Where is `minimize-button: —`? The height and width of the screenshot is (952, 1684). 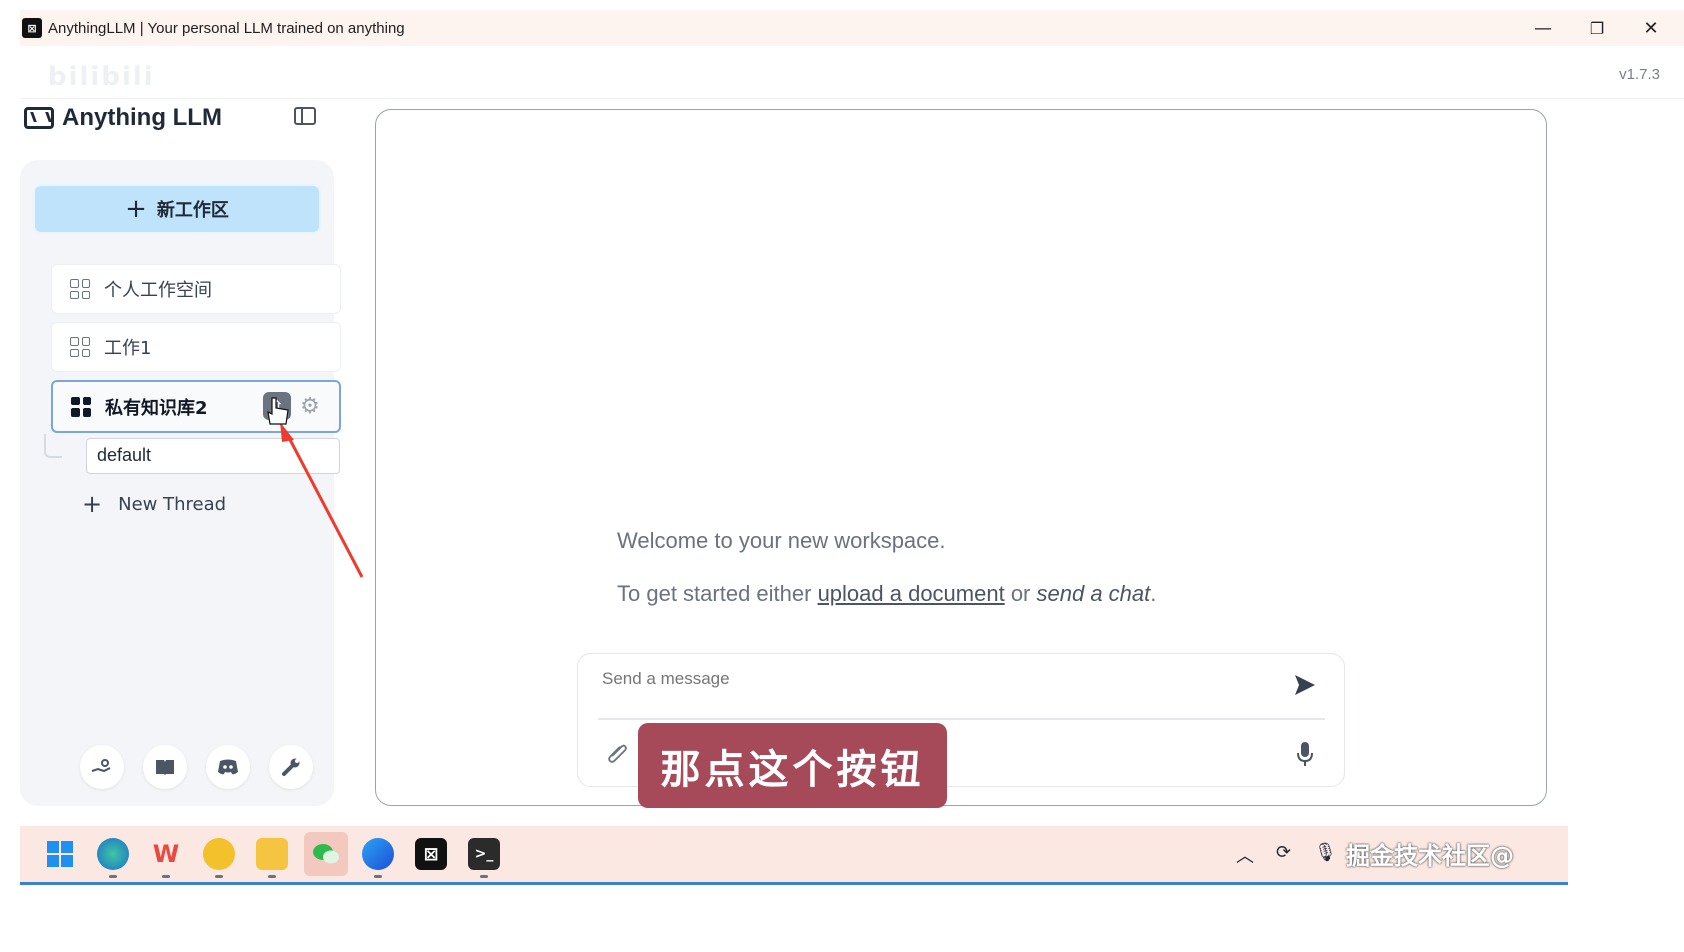
minimize-button: — is located at coordinates (1543, 28).